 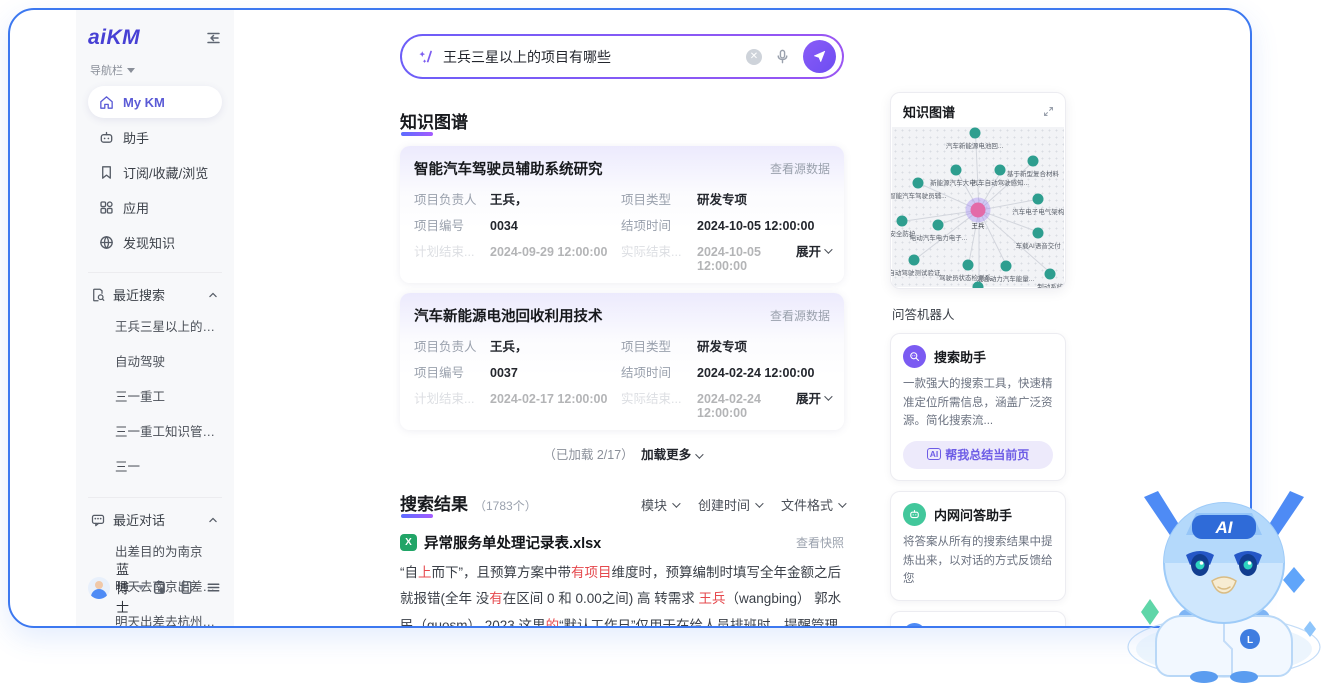 I want to click on chat-icon, so click(x=98, y=520).